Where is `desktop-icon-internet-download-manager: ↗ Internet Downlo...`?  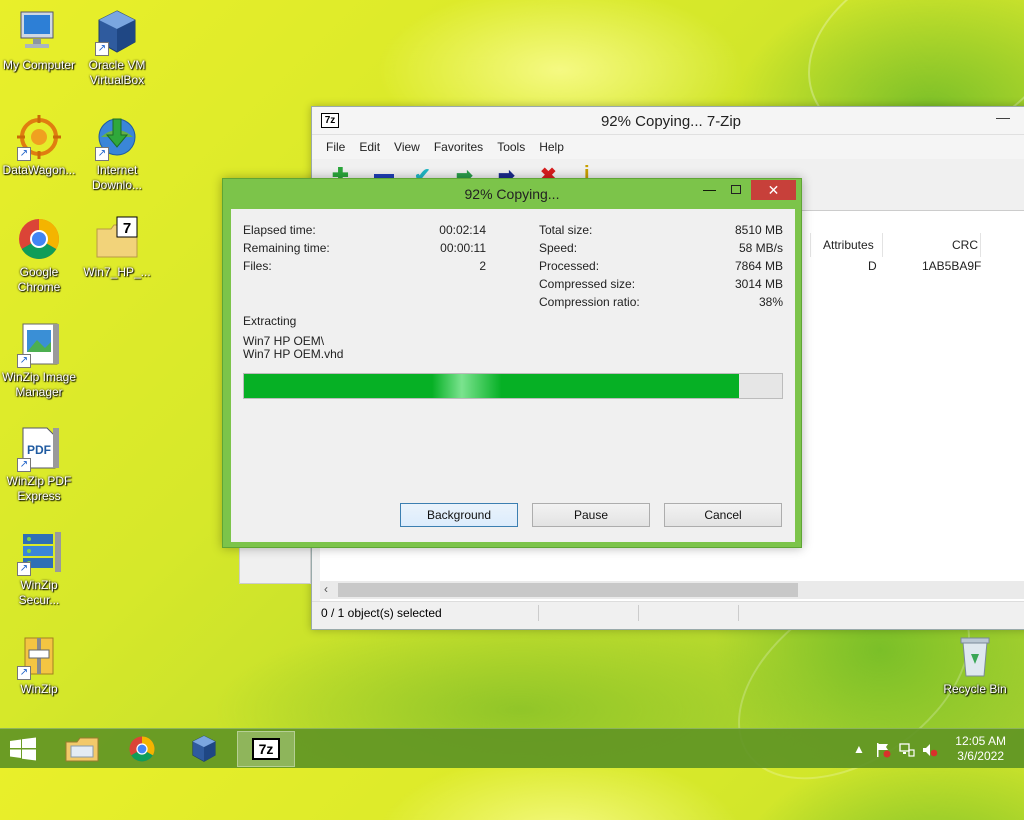
desktop-icon-internet-download-manager: ↗ Internet Downlo... is located at coordinates (117, 153).